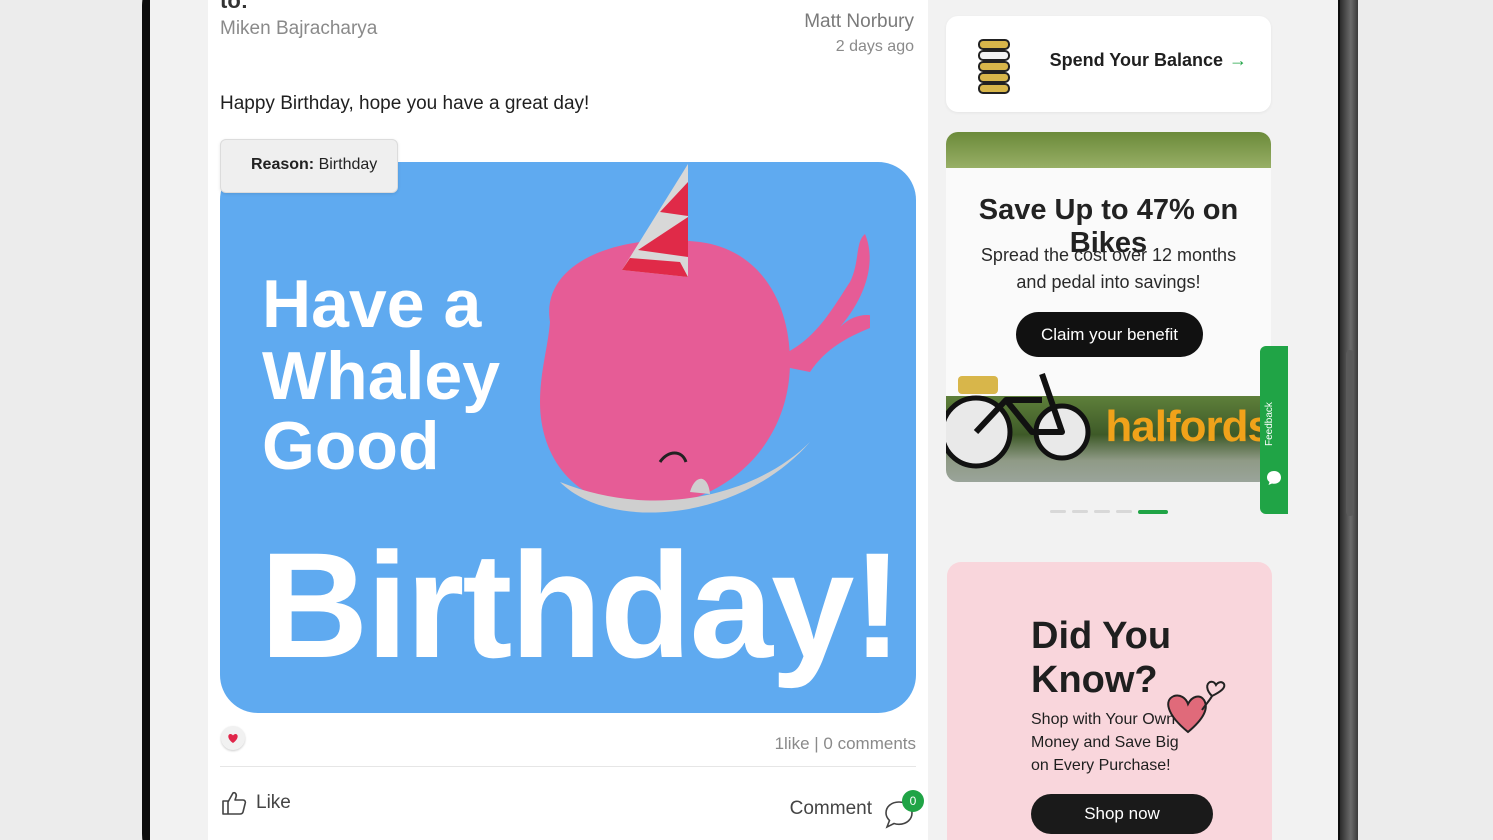  I want to click on reason-badge: Reason: Birthday, so click(309, 166).